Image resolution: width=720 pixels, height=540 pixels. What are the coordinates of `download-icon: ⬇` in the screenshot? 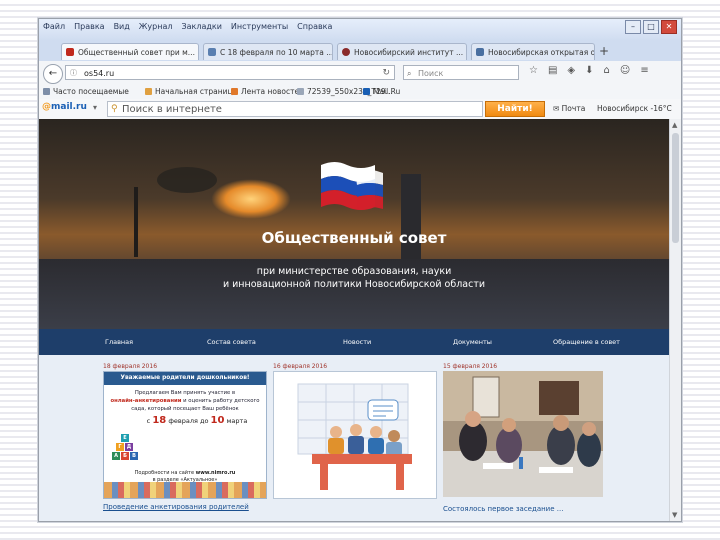 It's located at (589, 70).